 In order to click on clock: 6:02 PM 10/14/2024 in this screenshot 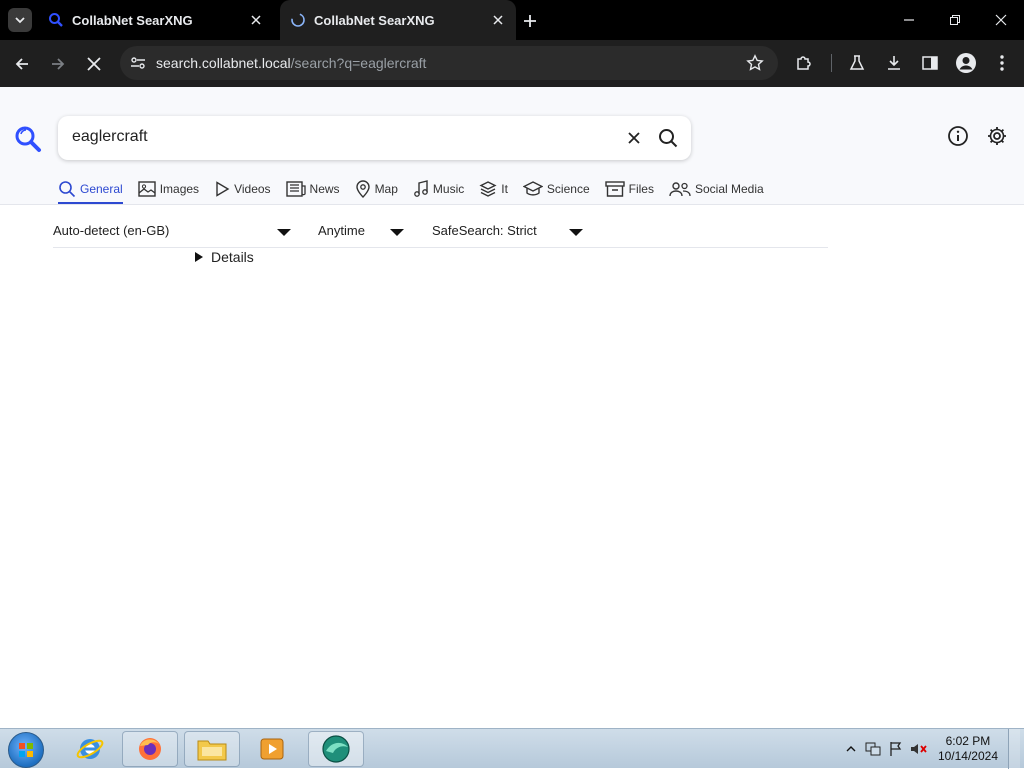, I will do `click(968, 749)`.